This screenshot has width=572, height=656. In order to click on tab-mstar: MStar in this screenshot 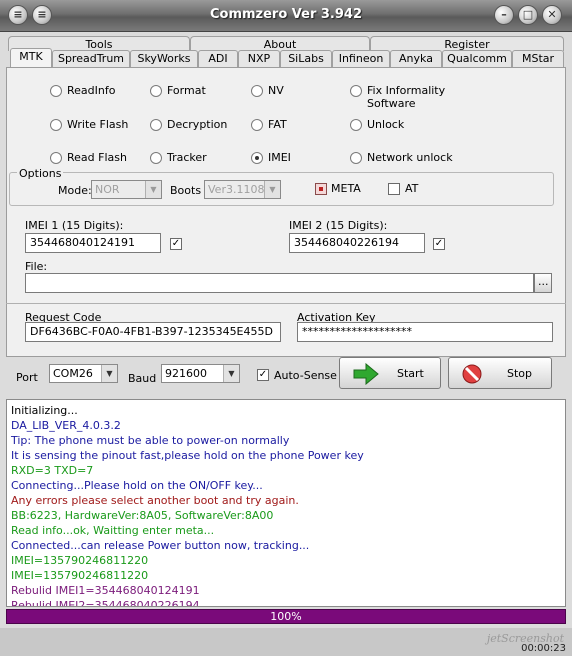, I will do `click(538, 58)`.